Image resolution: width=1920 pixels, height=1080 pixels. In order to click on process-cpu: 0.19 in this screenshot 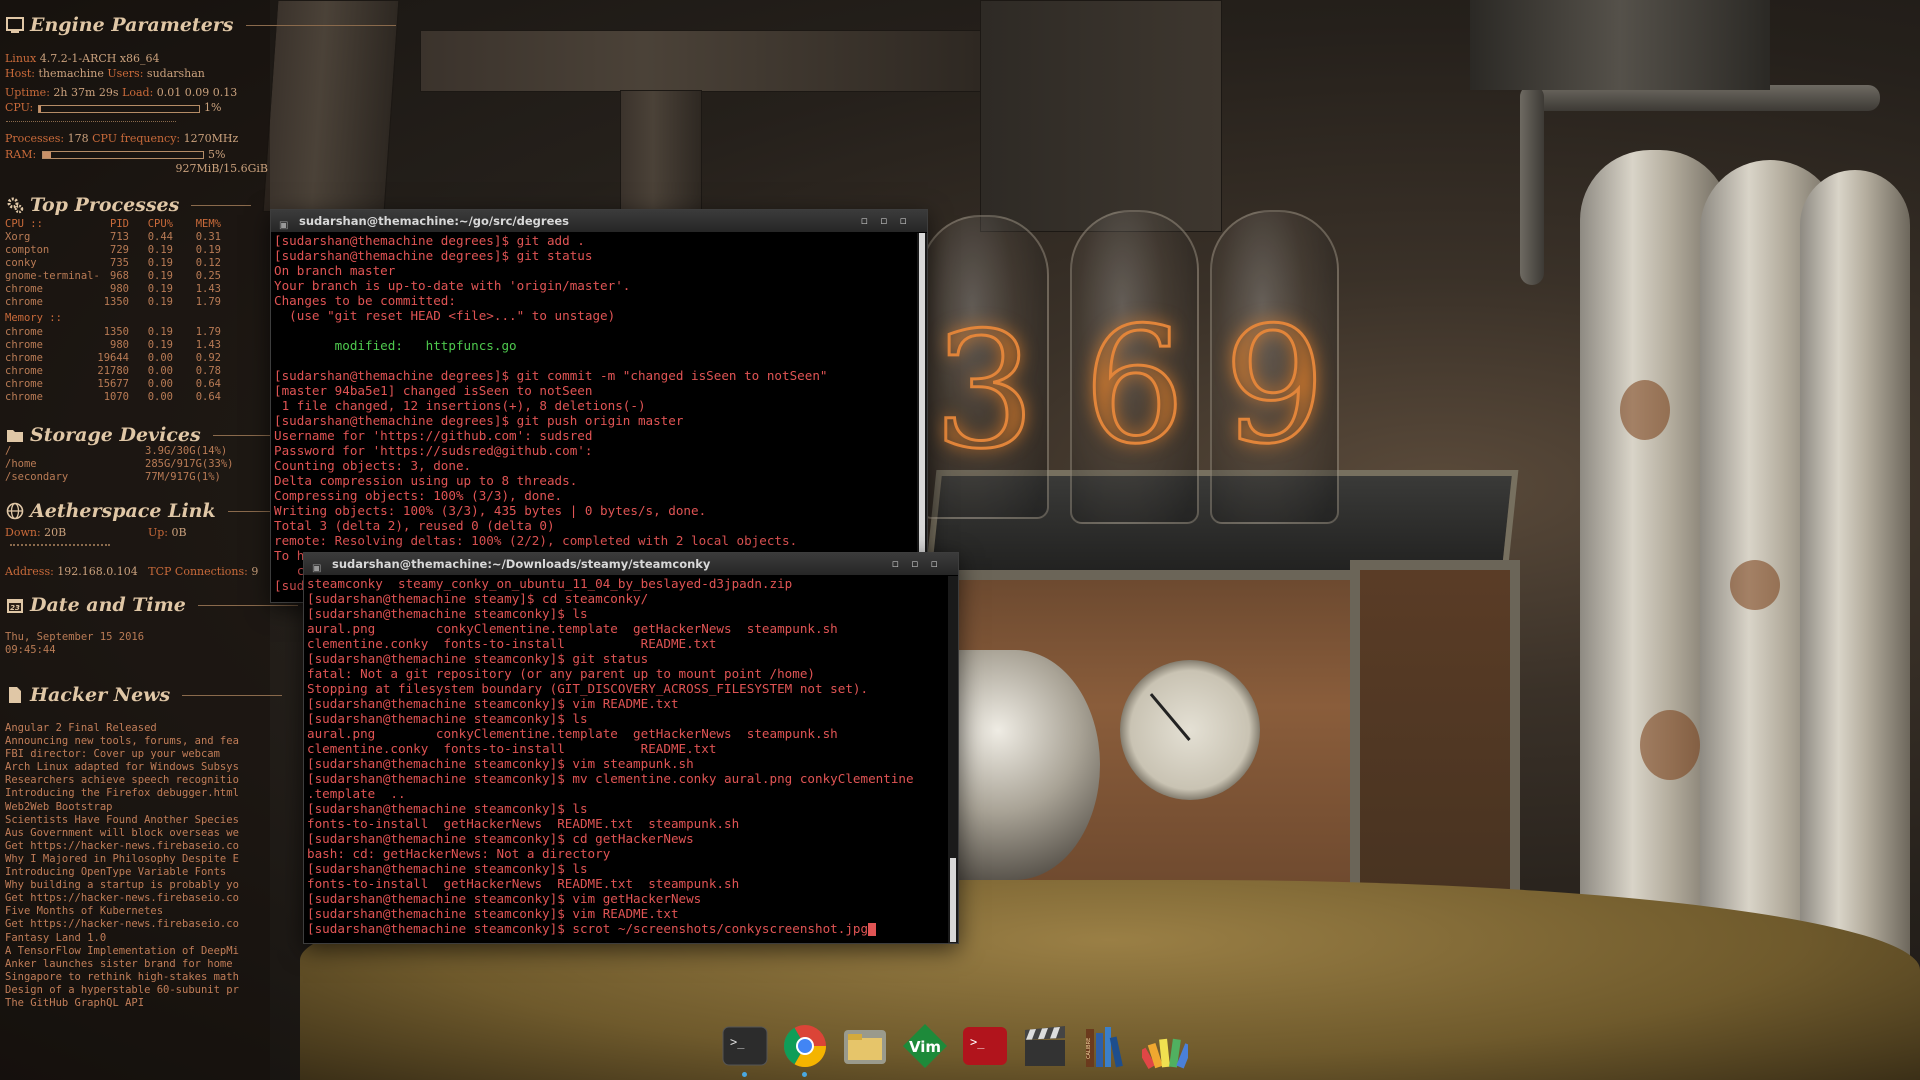, I will do `click(160, 263)`.